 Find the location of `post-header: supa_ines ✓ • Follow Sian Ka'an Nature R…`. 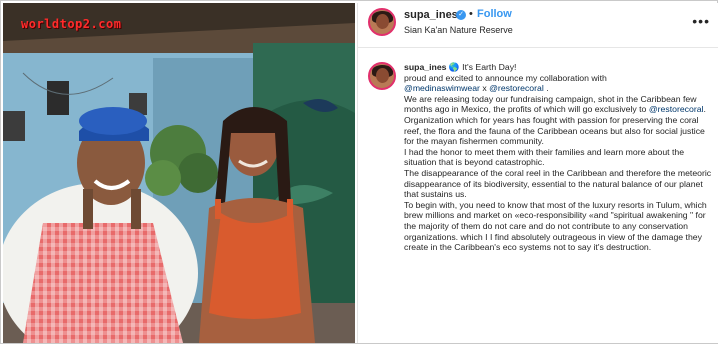

post-header: supa_ines ✓ • Follow Sian Ka'an Nature R… is located at coordinates (538, 25).